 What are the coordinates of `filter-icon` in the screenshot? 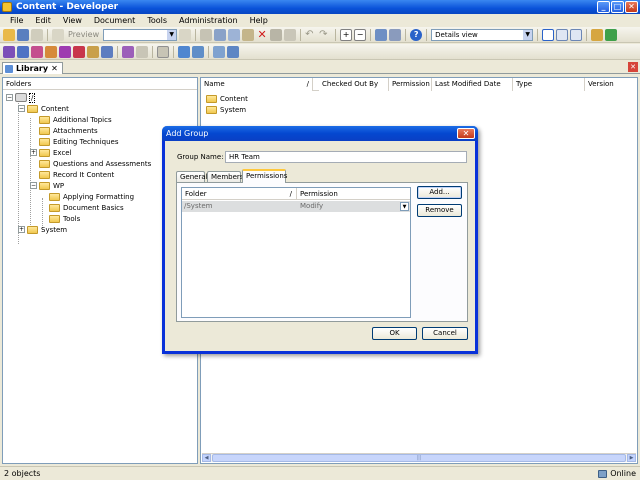 It's located at (597, 34).